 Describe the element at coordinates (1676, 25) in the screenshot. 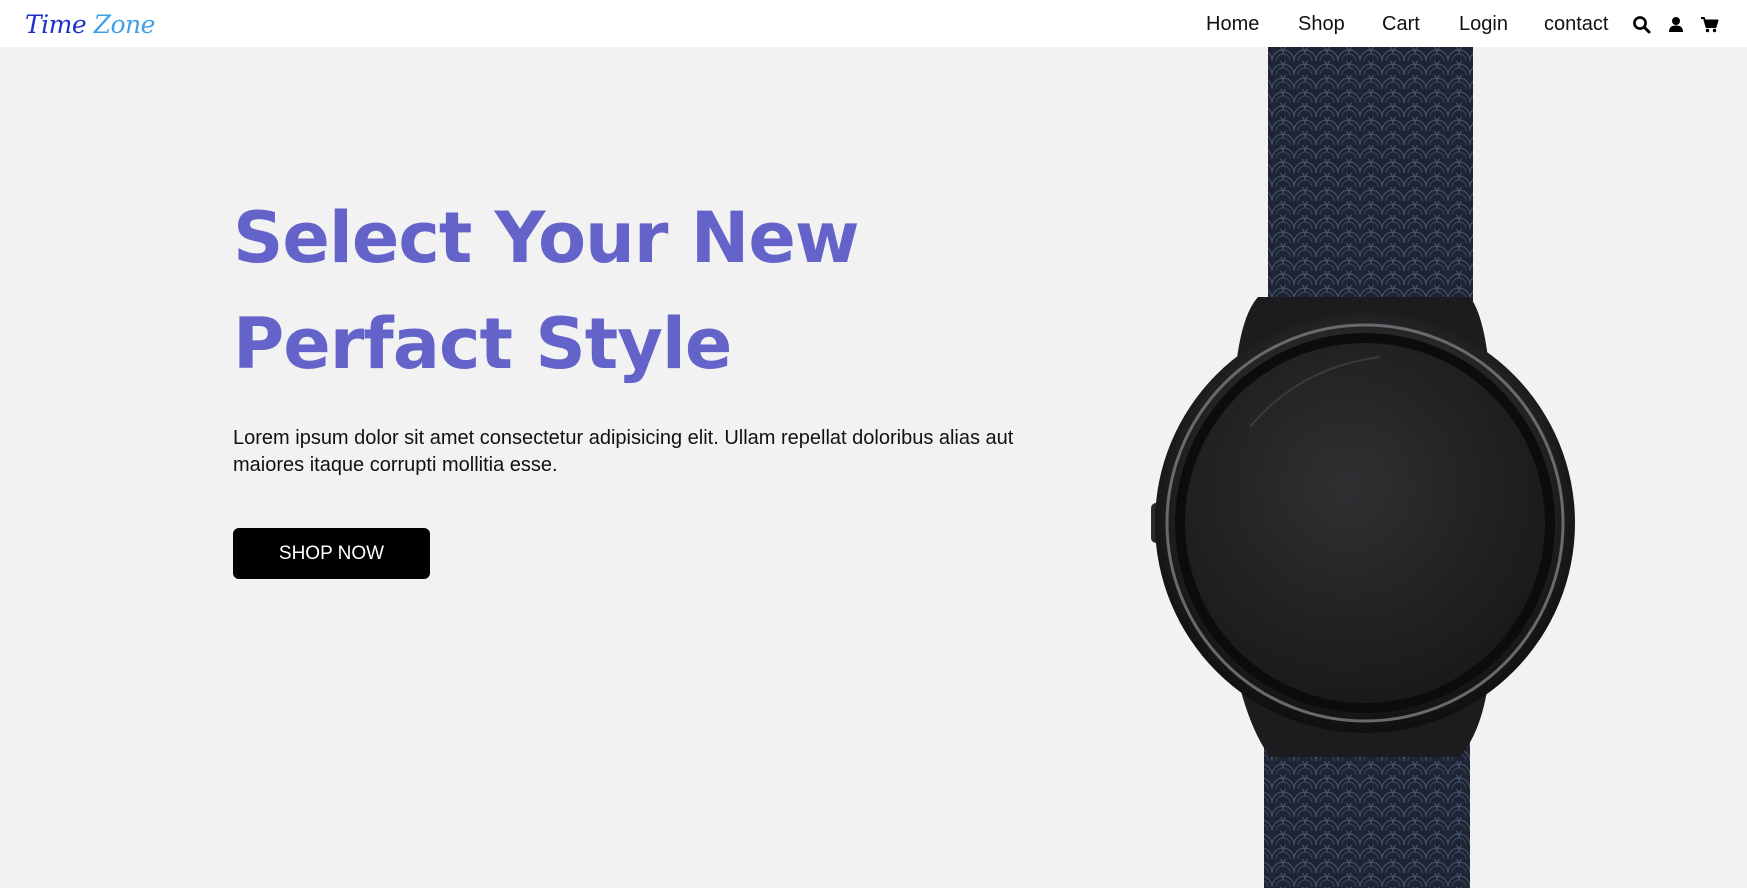

I see `user-icon` at that location.